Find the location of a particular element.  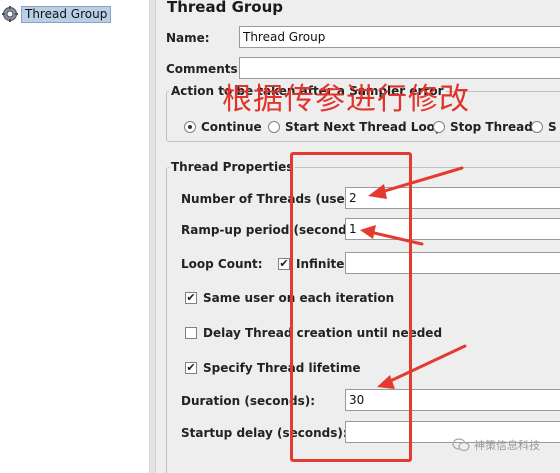

tree-item-thread-group: Thread Group is located at coordinates (57, 14).